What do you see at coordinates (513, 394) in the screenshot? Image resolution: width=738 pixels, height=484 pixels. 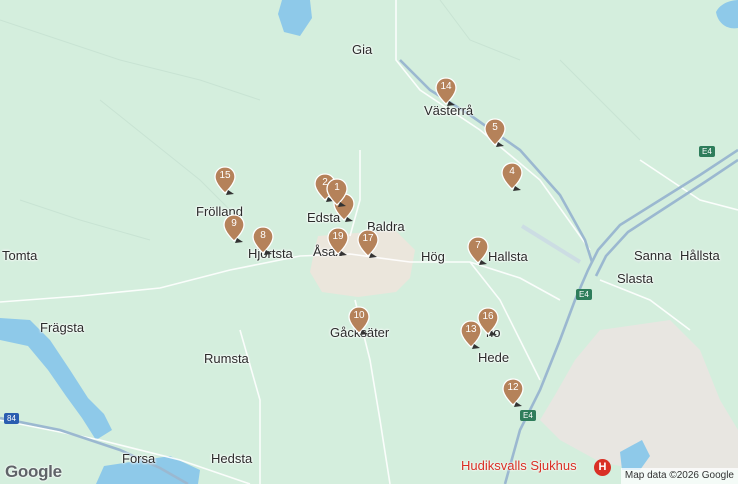 I see `map-marker-12: 12` at bounding box center [513, 394].